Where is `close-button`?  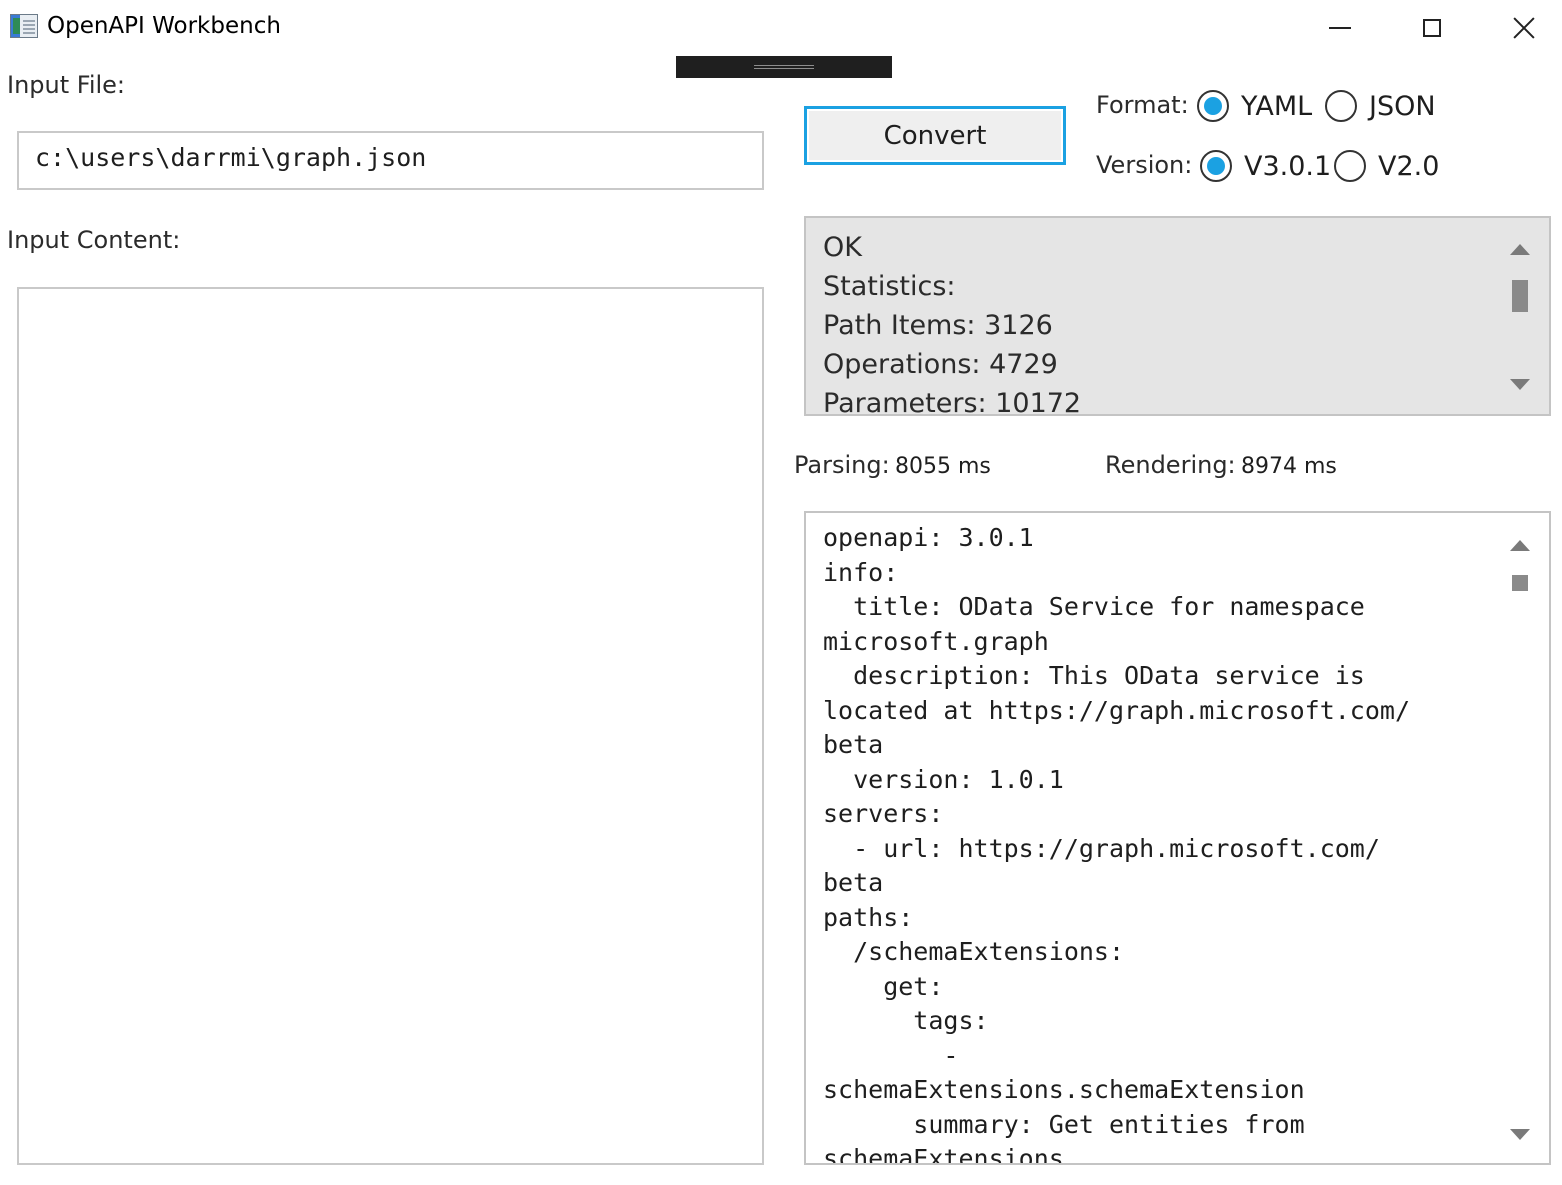 close-button is located at coordinates (1520, 28).